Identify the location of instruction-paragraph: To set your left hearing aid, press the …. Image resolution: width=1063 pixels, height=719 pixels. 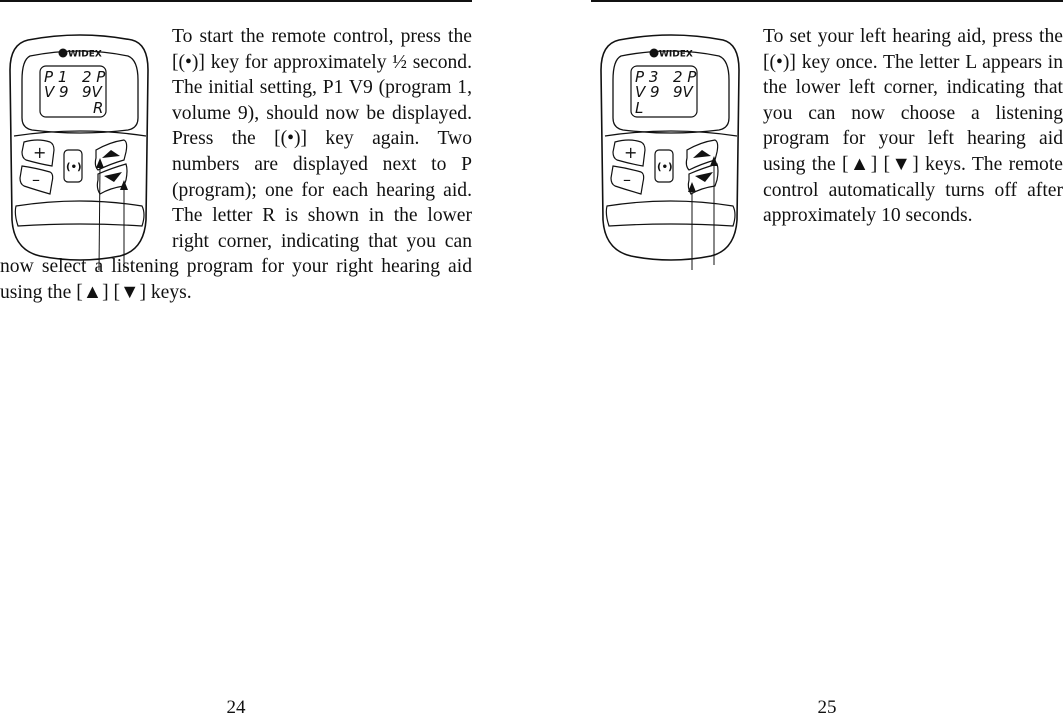
(913, 126).